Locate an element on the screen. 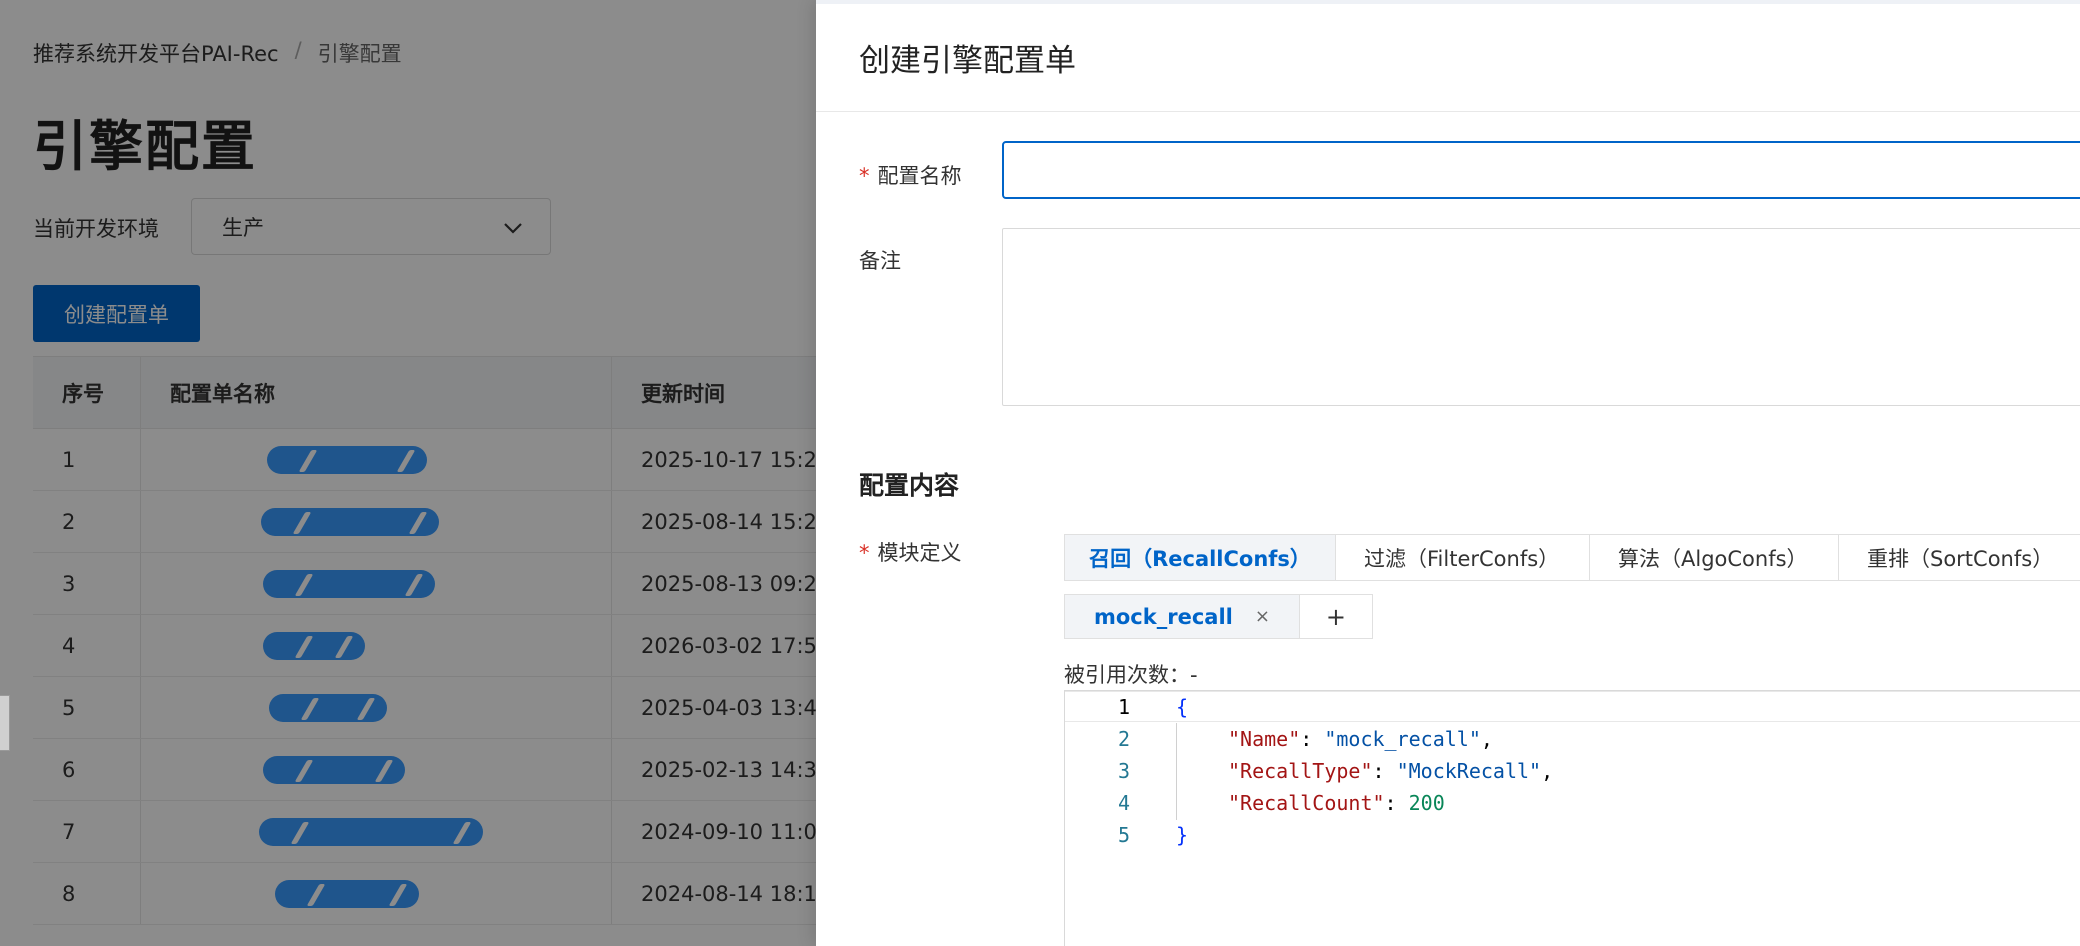 This screenshot has height=946, width=2080. tab-sort-confs: 重排（SortConfs） is located at coordinates (1959, 557).